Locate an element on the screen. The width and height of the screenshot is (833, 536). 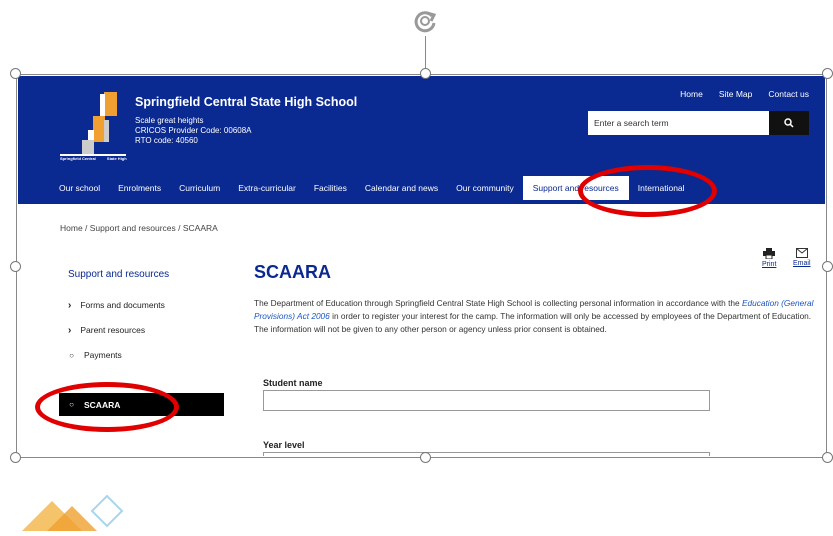
decorative-shapes is located at coordinates (72, 511).